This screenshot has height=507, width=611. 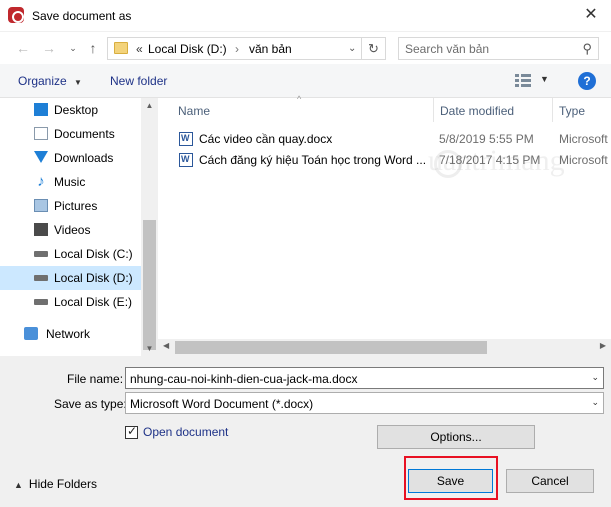 What do you see at coordinates (76, 110) in the screenshot?
I see `sidebar-item-label: Desktop` at bounding box center [76, 110].